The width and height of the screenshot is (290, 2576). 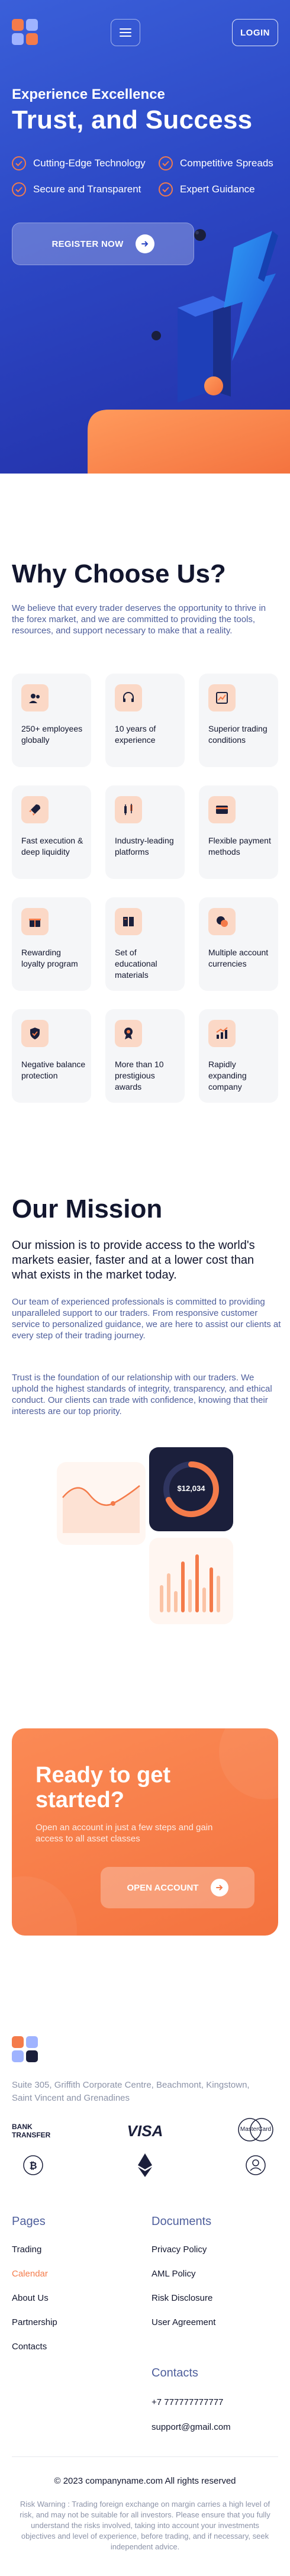 I want to click on feature-card-label: Multiple account currencies, so click(x=238, y=958).